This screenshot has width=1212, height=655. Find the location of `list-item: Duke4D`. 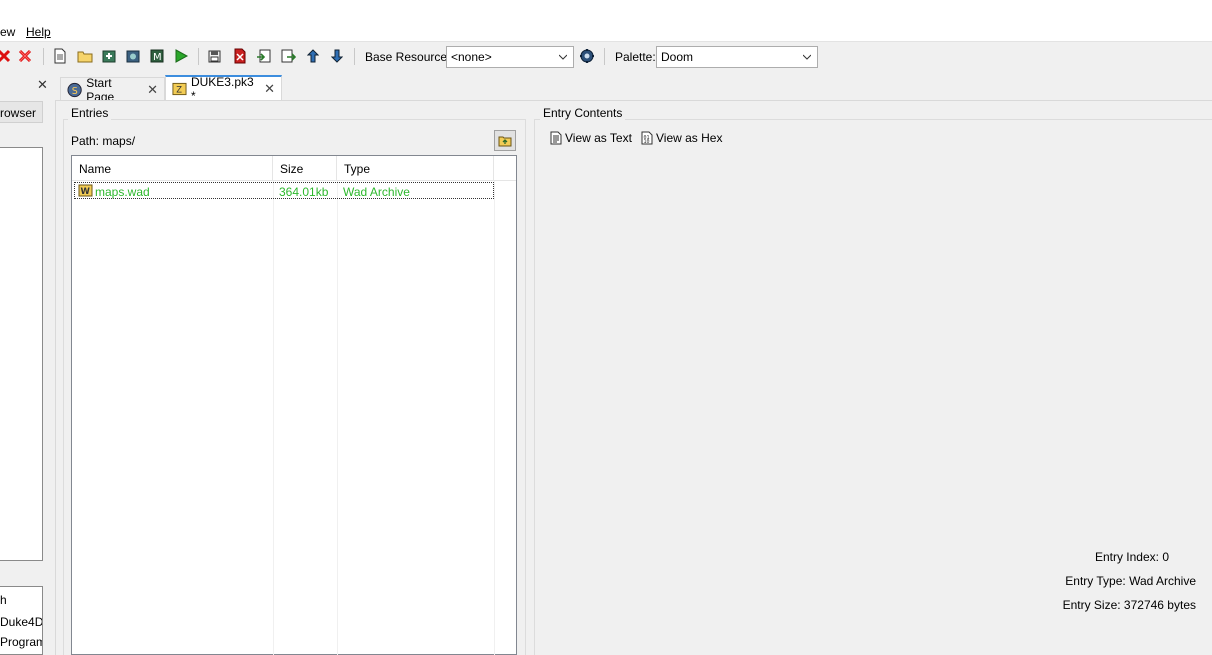

list-item: Duke4D is located at coordinates (21, 622).